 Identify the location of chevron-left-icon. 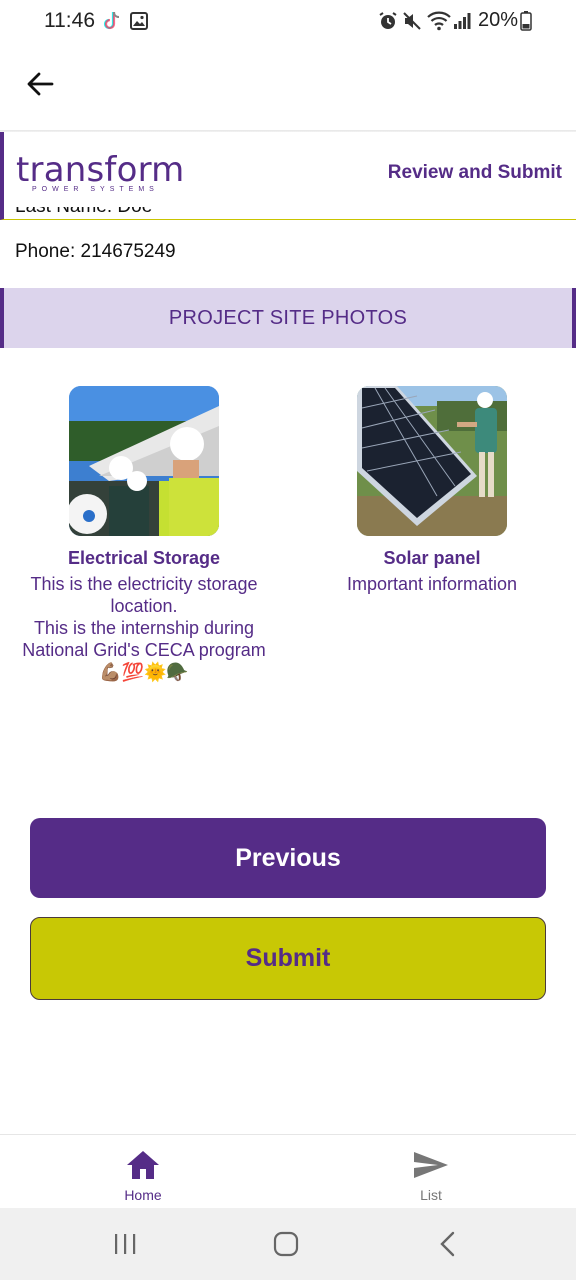
(447, 1244).